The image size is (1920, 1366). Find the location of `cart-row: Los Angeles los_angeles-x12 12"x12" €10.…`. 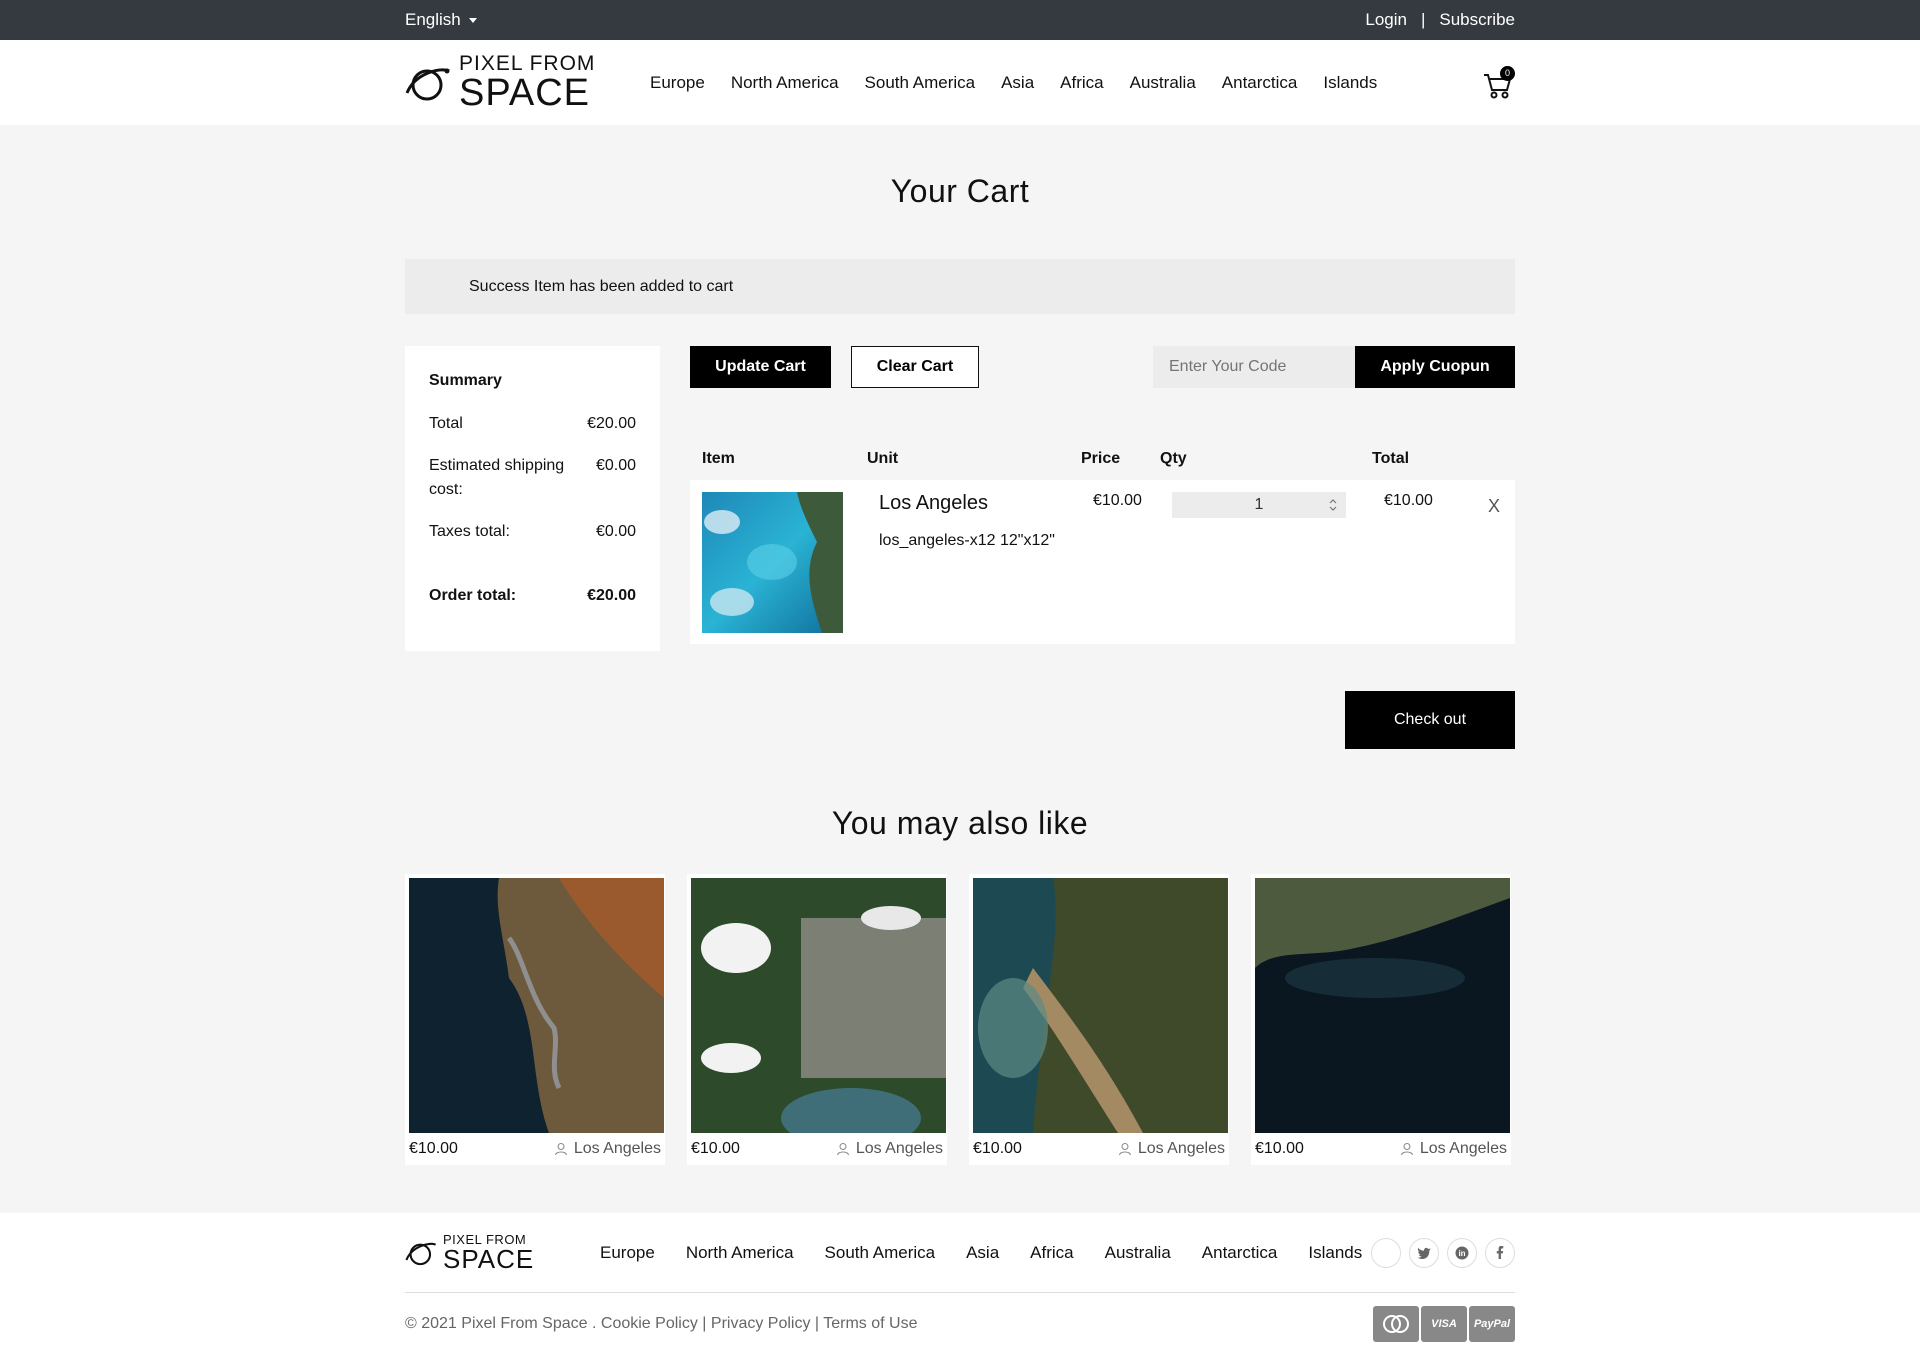

cart-row: Los Angeles los_angeles-x12 12"x12" €10.… is located at coordinates (1102, 562).